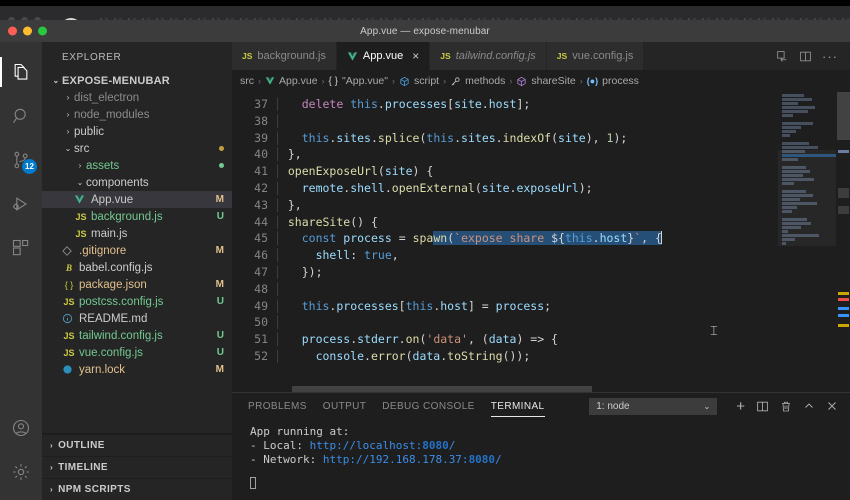 The height and width of the screenshot is (500, 850). I want to click on window-traffic-lights, so click(27, 31).